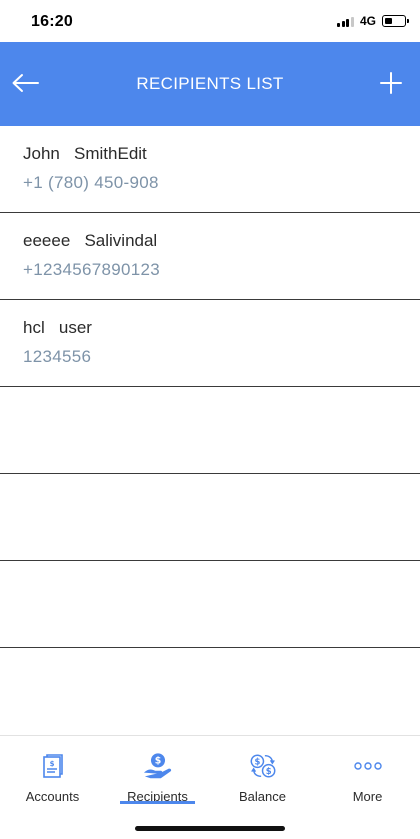  Describe the element at coordinates (210, 21) in the screenshot. I see `status-bar: 16:20 4G` at that location.